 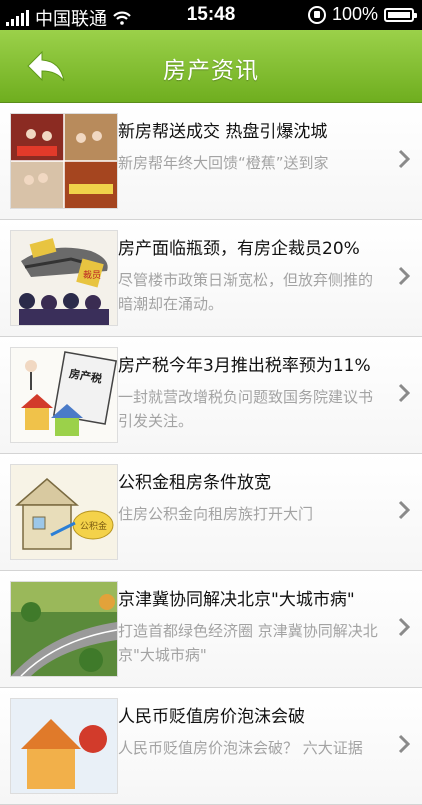 I want to click on news-item: 人民币贬值房价泡沫会破 人民币贬值房价泡沫会破？ 六大证据, so click(x=211, y=746).